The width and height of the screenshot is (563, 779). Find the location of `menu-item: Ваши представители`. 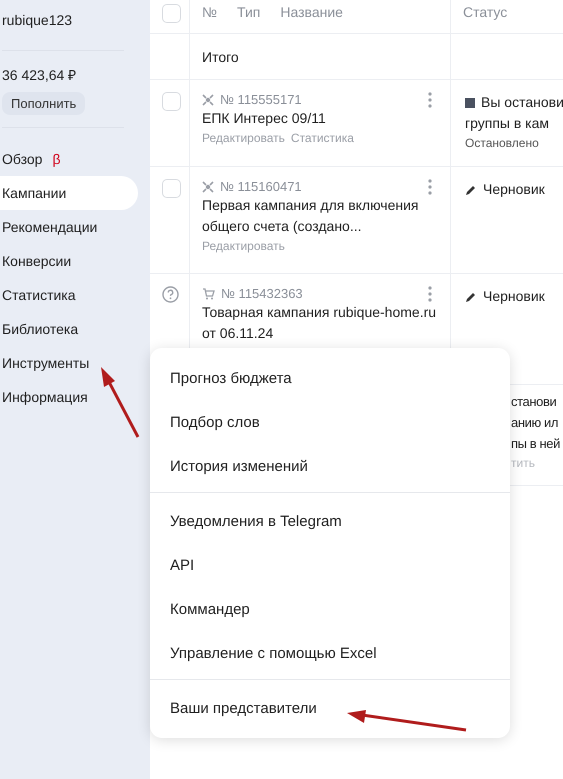

menu-item: Ваши представители is located at coordinates (330, 708).